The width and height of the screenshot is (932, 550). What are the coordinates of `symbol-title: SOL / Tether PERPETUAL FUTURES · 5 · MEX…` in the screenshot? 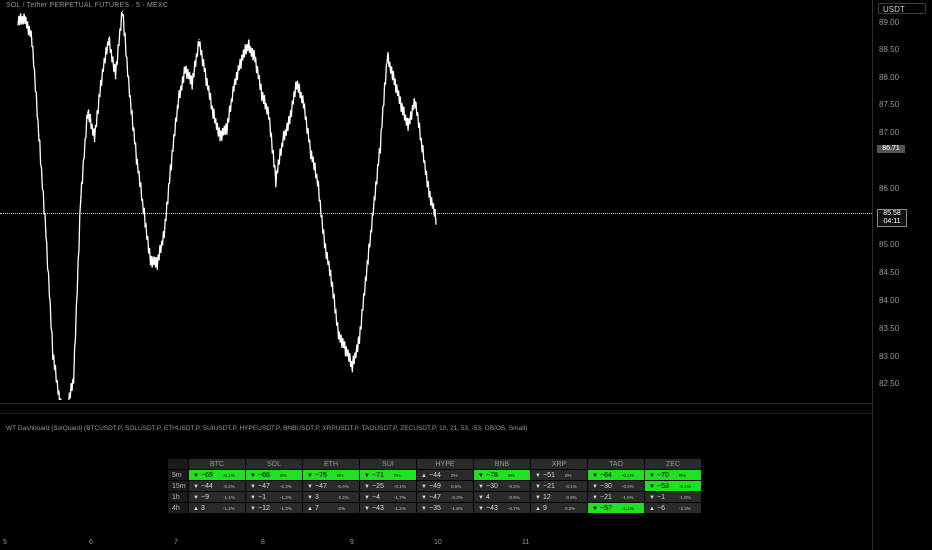 It's located at (87, 5).